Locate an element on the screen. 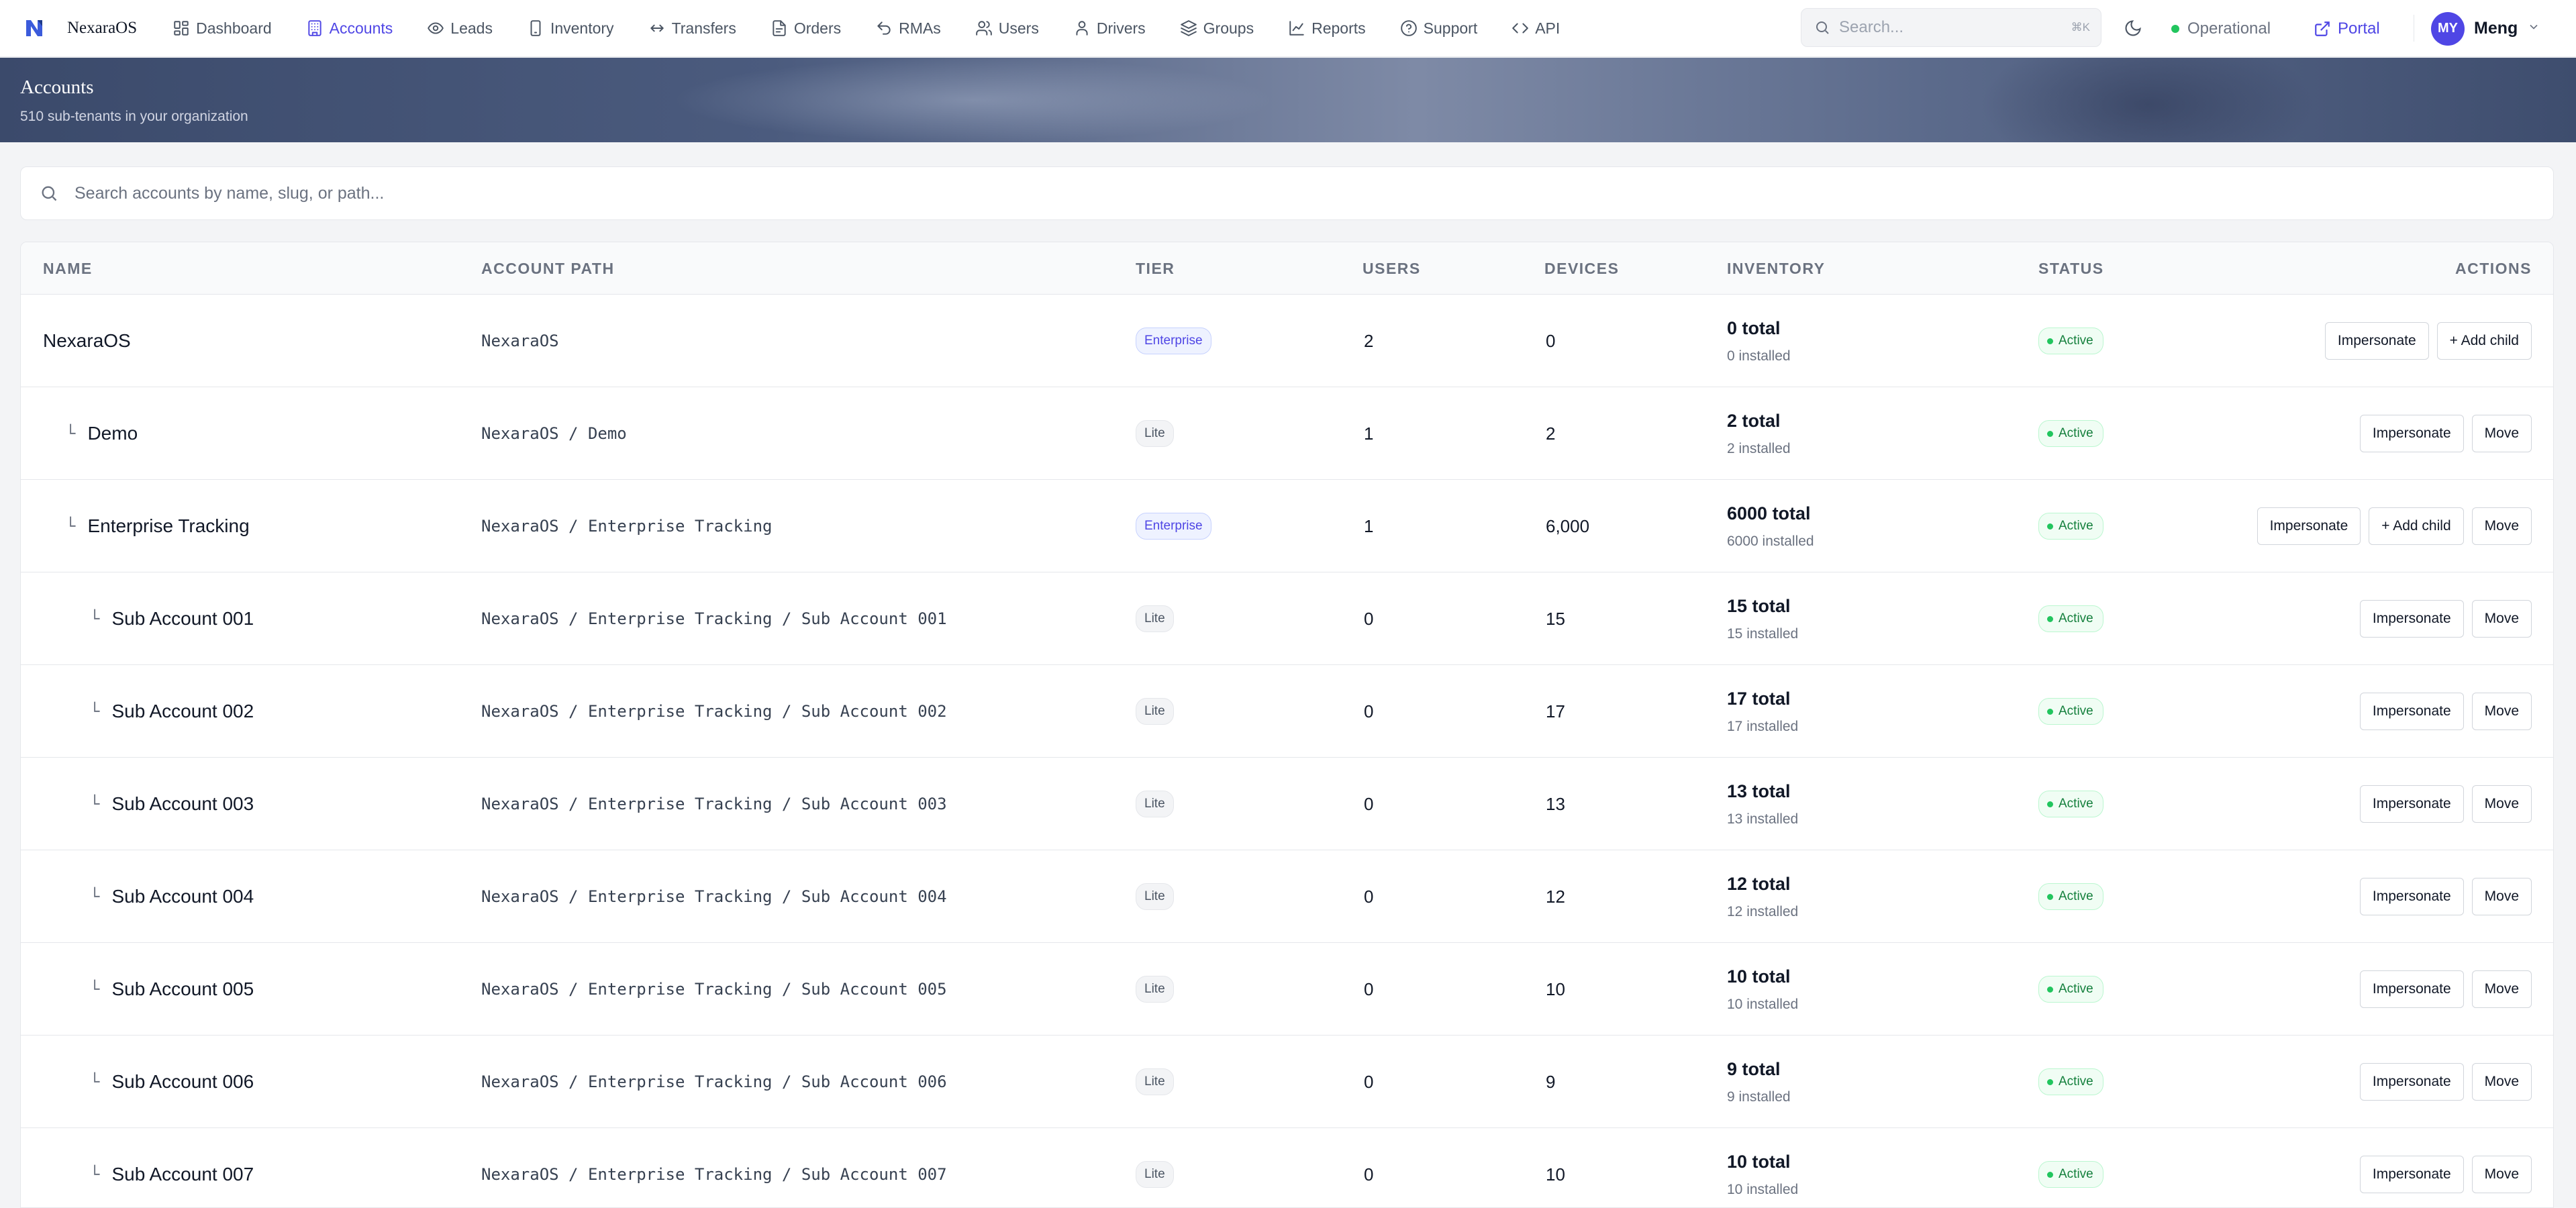 Image resolution: width=2576 pixels, height=1208 pixels. global-search: ⌘K is located at coordinates (1951, 27).